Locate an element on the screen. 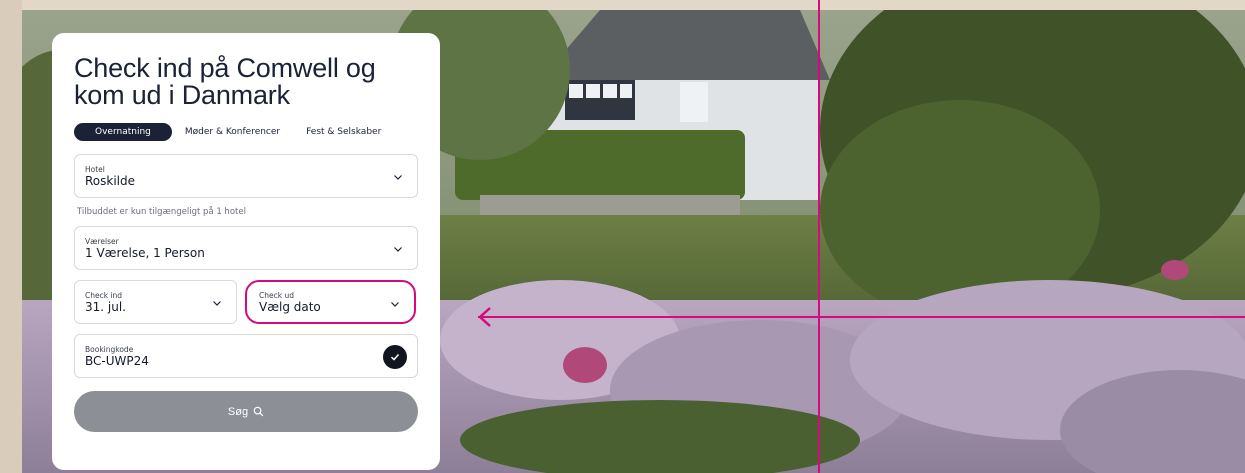 Image resolution: width=1245 pixels, height=473 pixels. checkin-value: 31. jul. is located at coordinates (105, 307).